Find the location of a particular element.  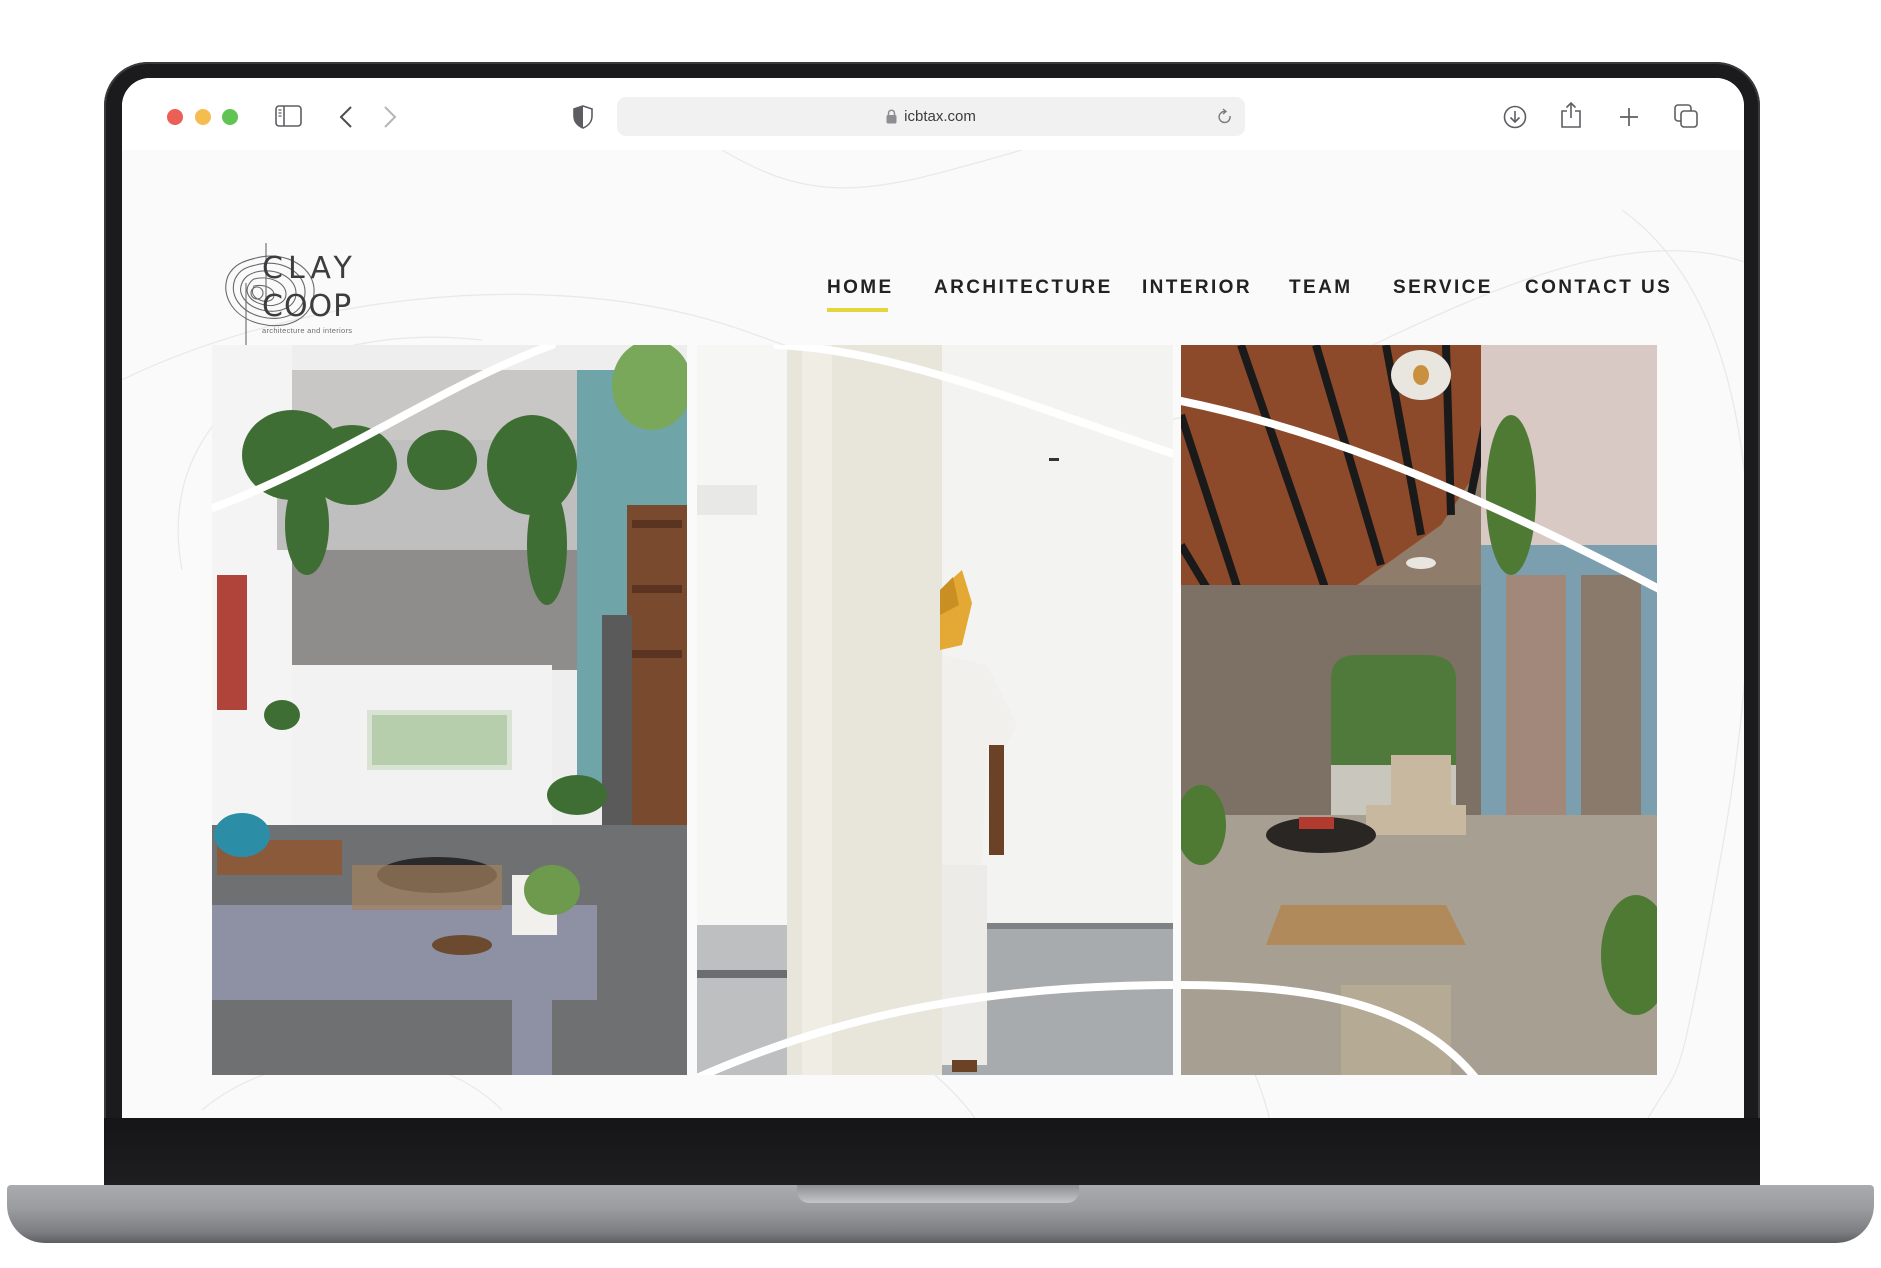

address-bar-content: icbtax.com is located at coordinates (931, 116).